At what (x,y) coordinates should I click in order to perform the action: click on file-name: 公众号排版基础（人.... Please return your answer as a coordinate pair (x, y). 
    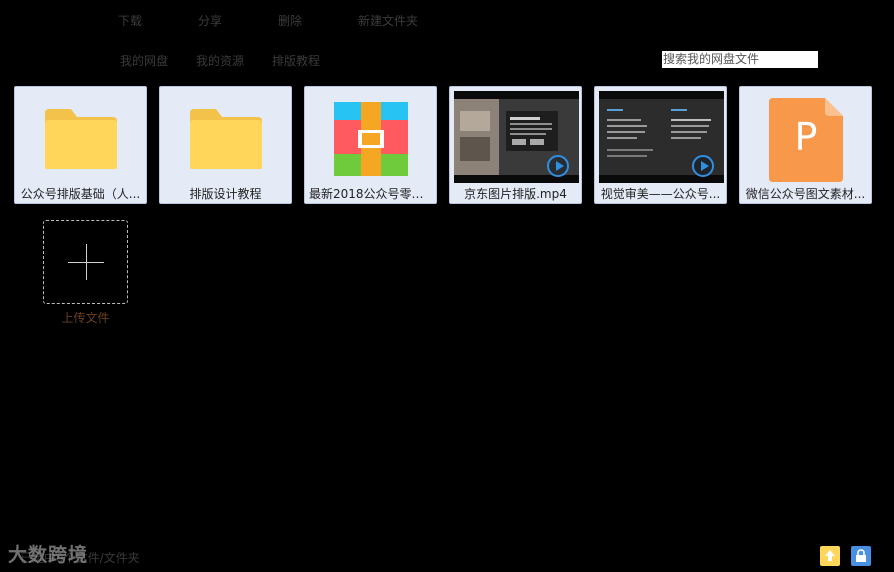
    Looking at the image, I should click on (80, 194).